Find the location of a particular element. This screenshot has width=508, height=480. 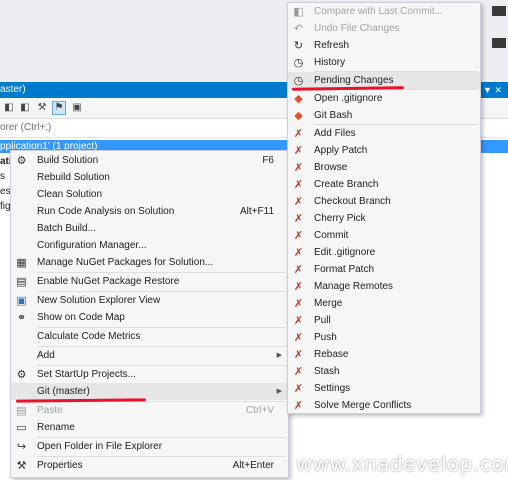

git-item-checkout-branch: ✗ Checkout Branch is located at coordinates (384, 201).